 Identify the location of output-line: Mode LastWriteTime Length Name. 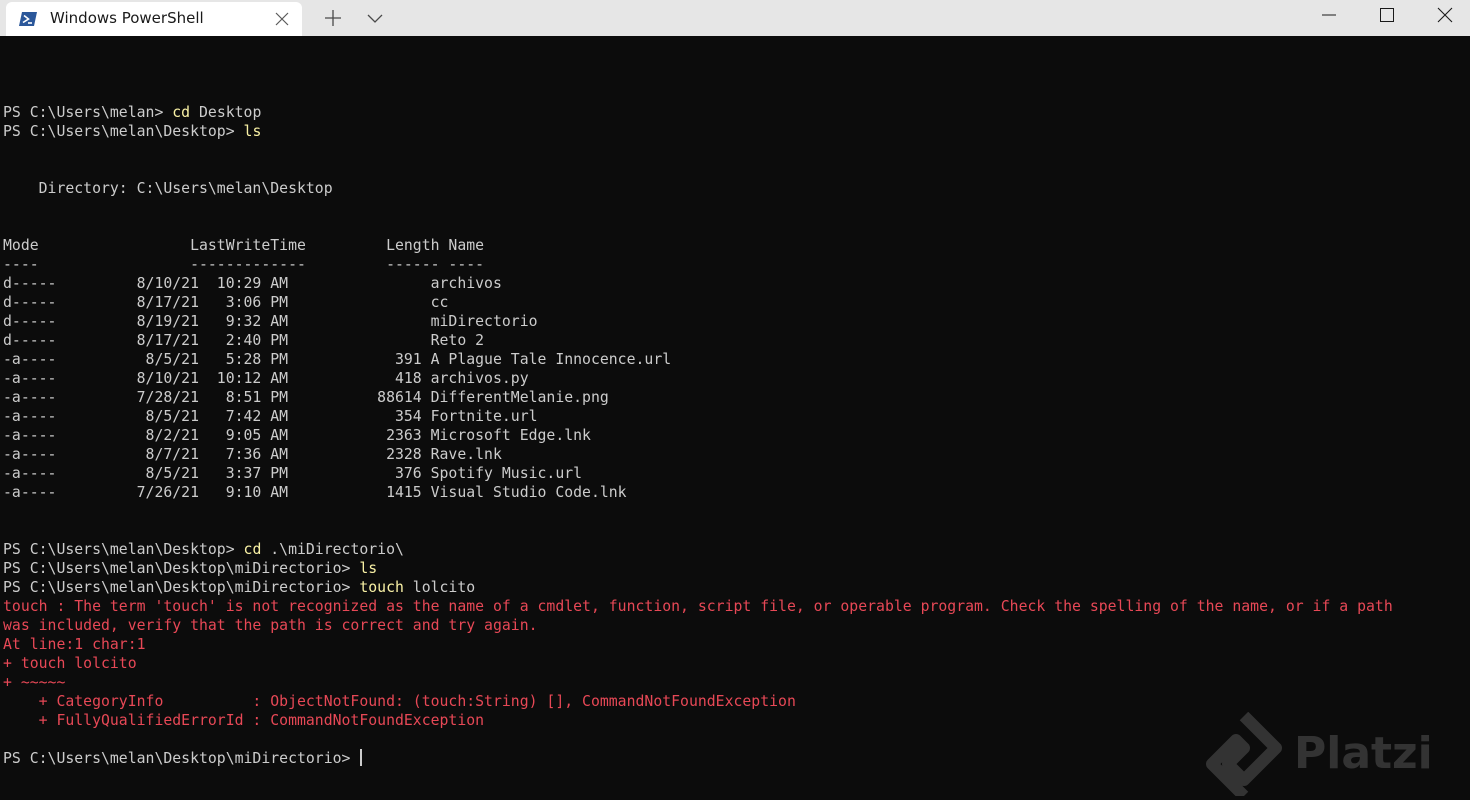
(244, 245).